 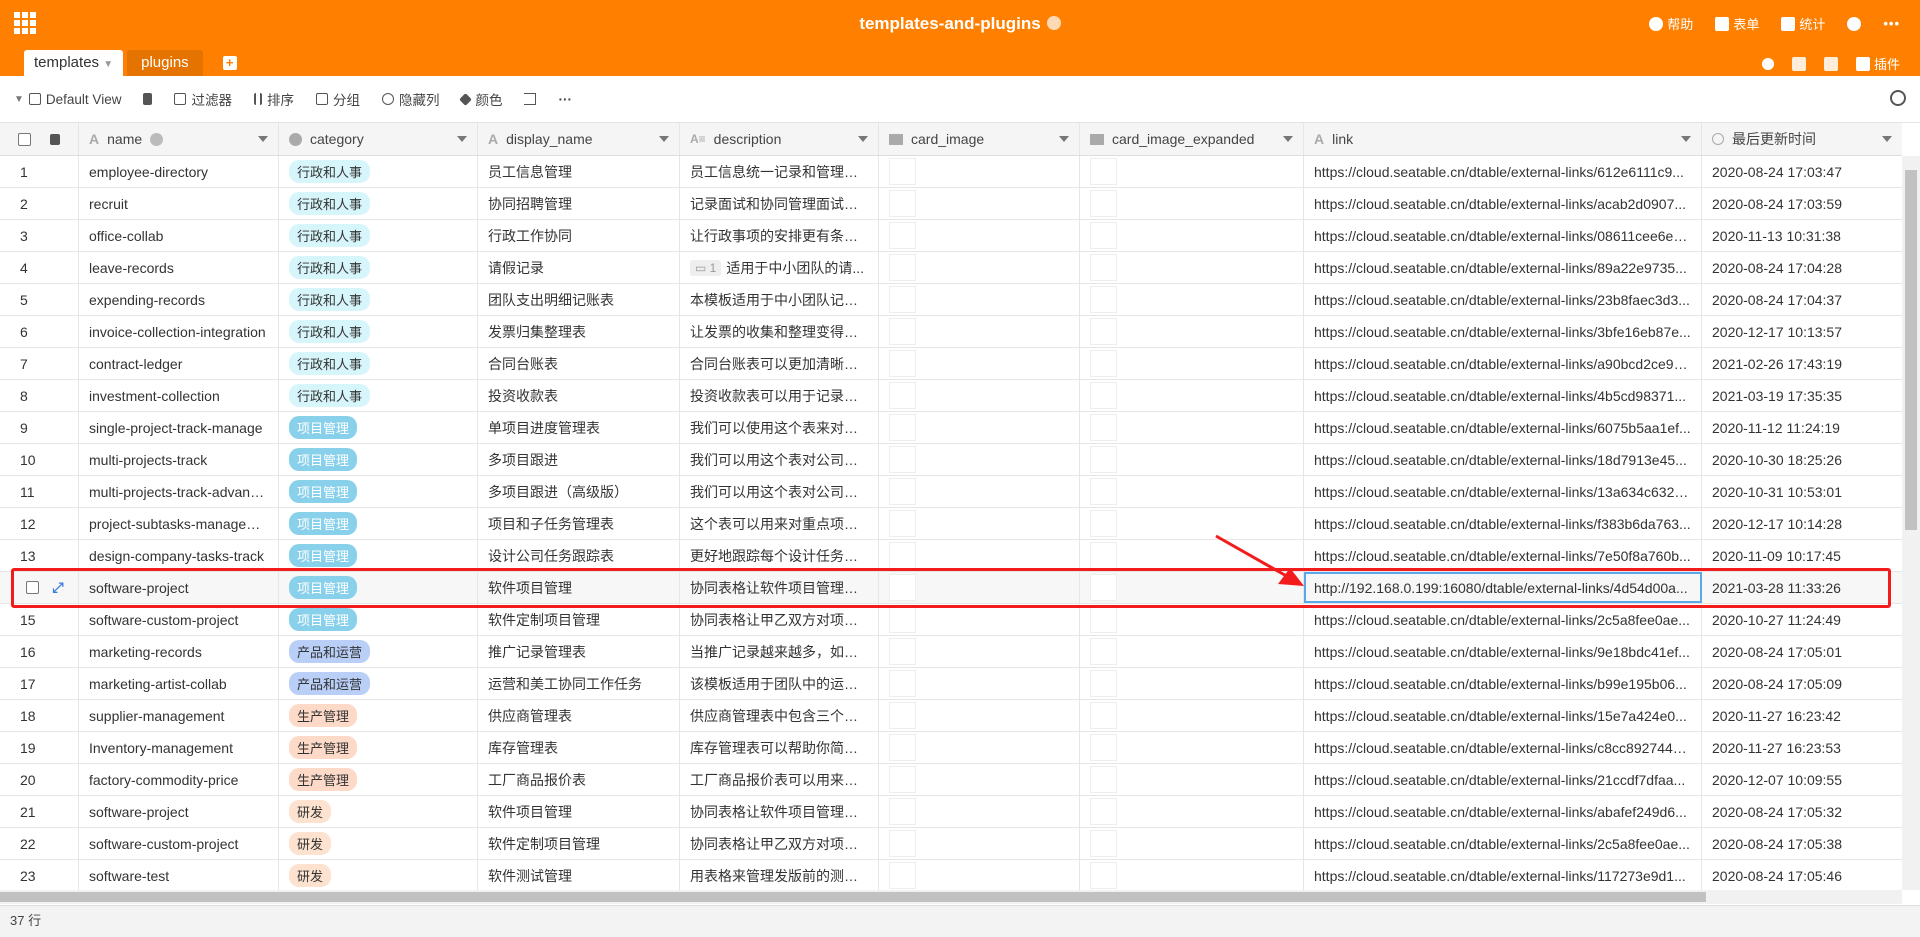 I want to click on cell-display-name: 单项目进度管理表, so click(x=579, y=427).